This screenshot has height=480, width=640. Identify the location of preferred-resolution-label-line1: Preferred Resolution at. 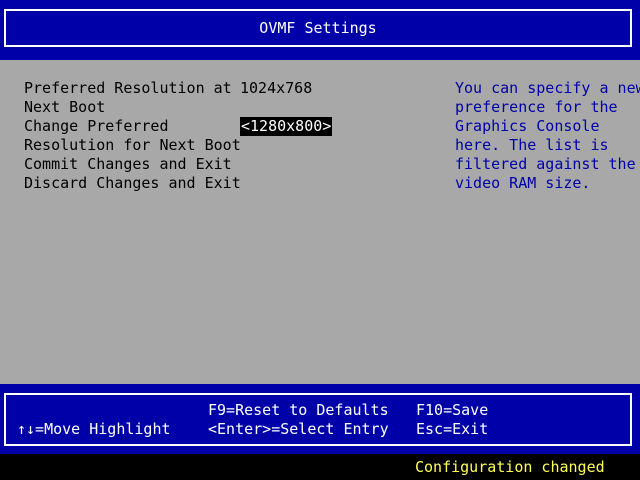
(128, 88).